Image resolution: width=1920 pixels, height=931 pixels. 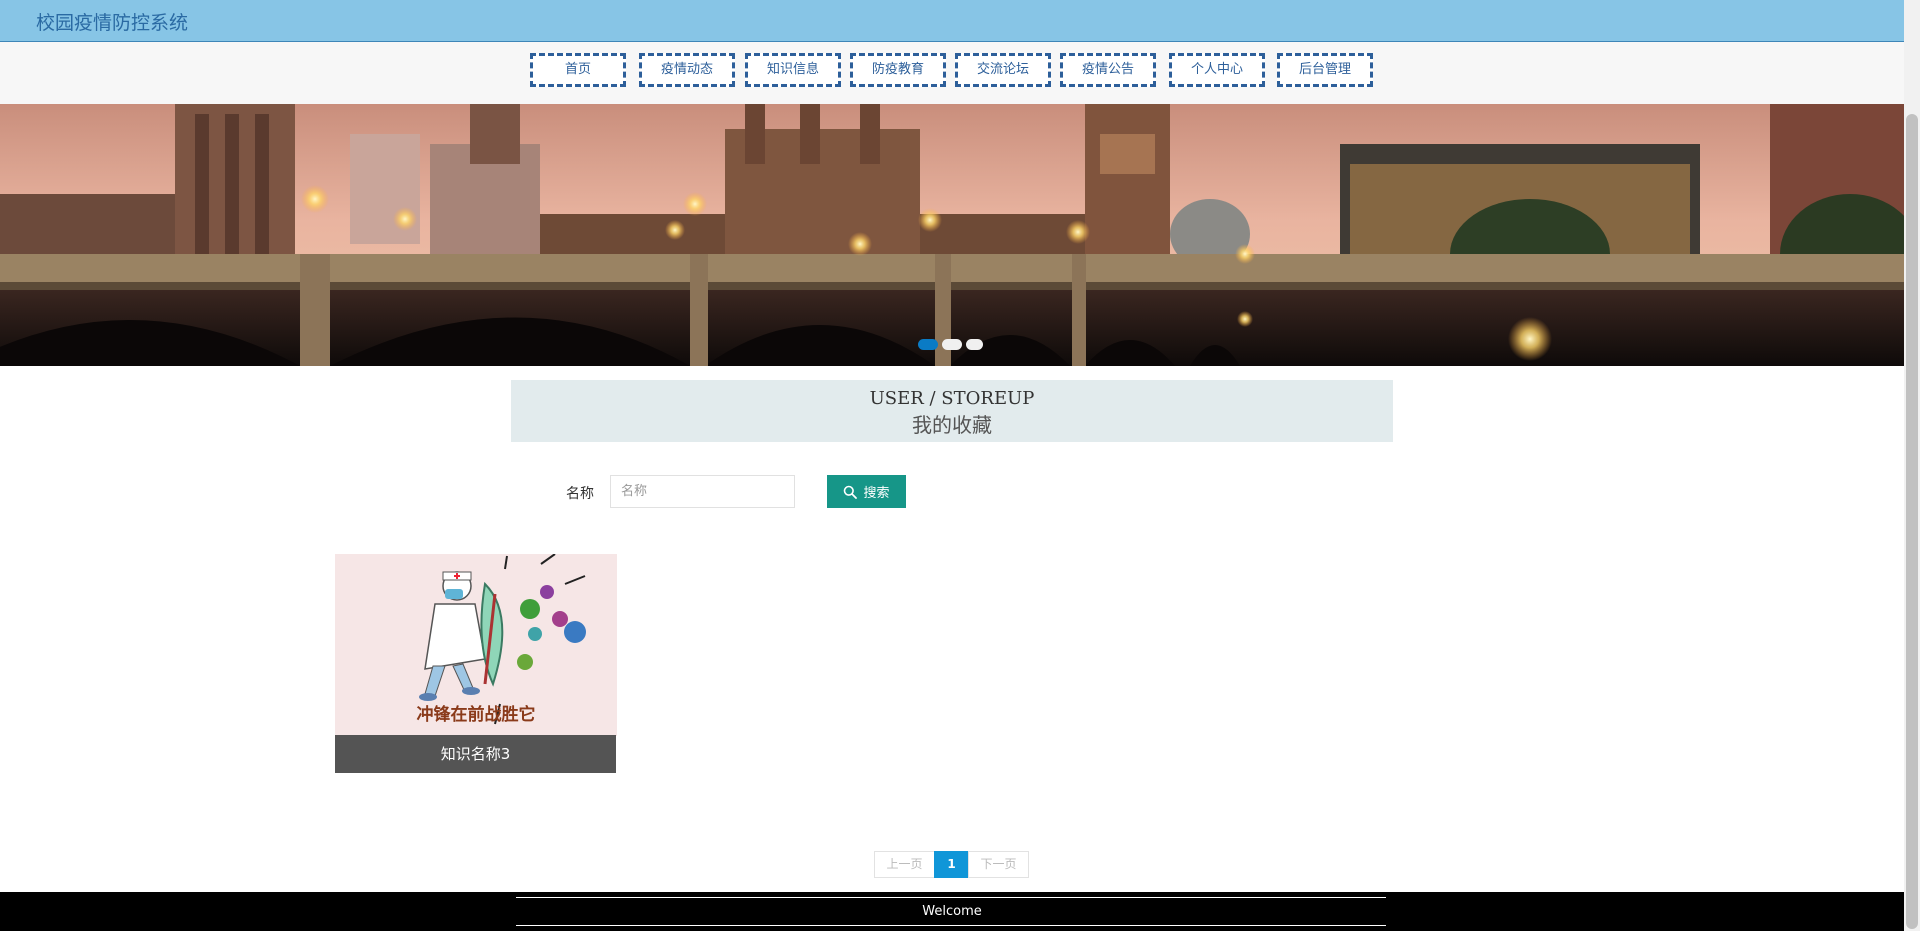 I want to click on search-label: 名称, so click(x=580, y=494).